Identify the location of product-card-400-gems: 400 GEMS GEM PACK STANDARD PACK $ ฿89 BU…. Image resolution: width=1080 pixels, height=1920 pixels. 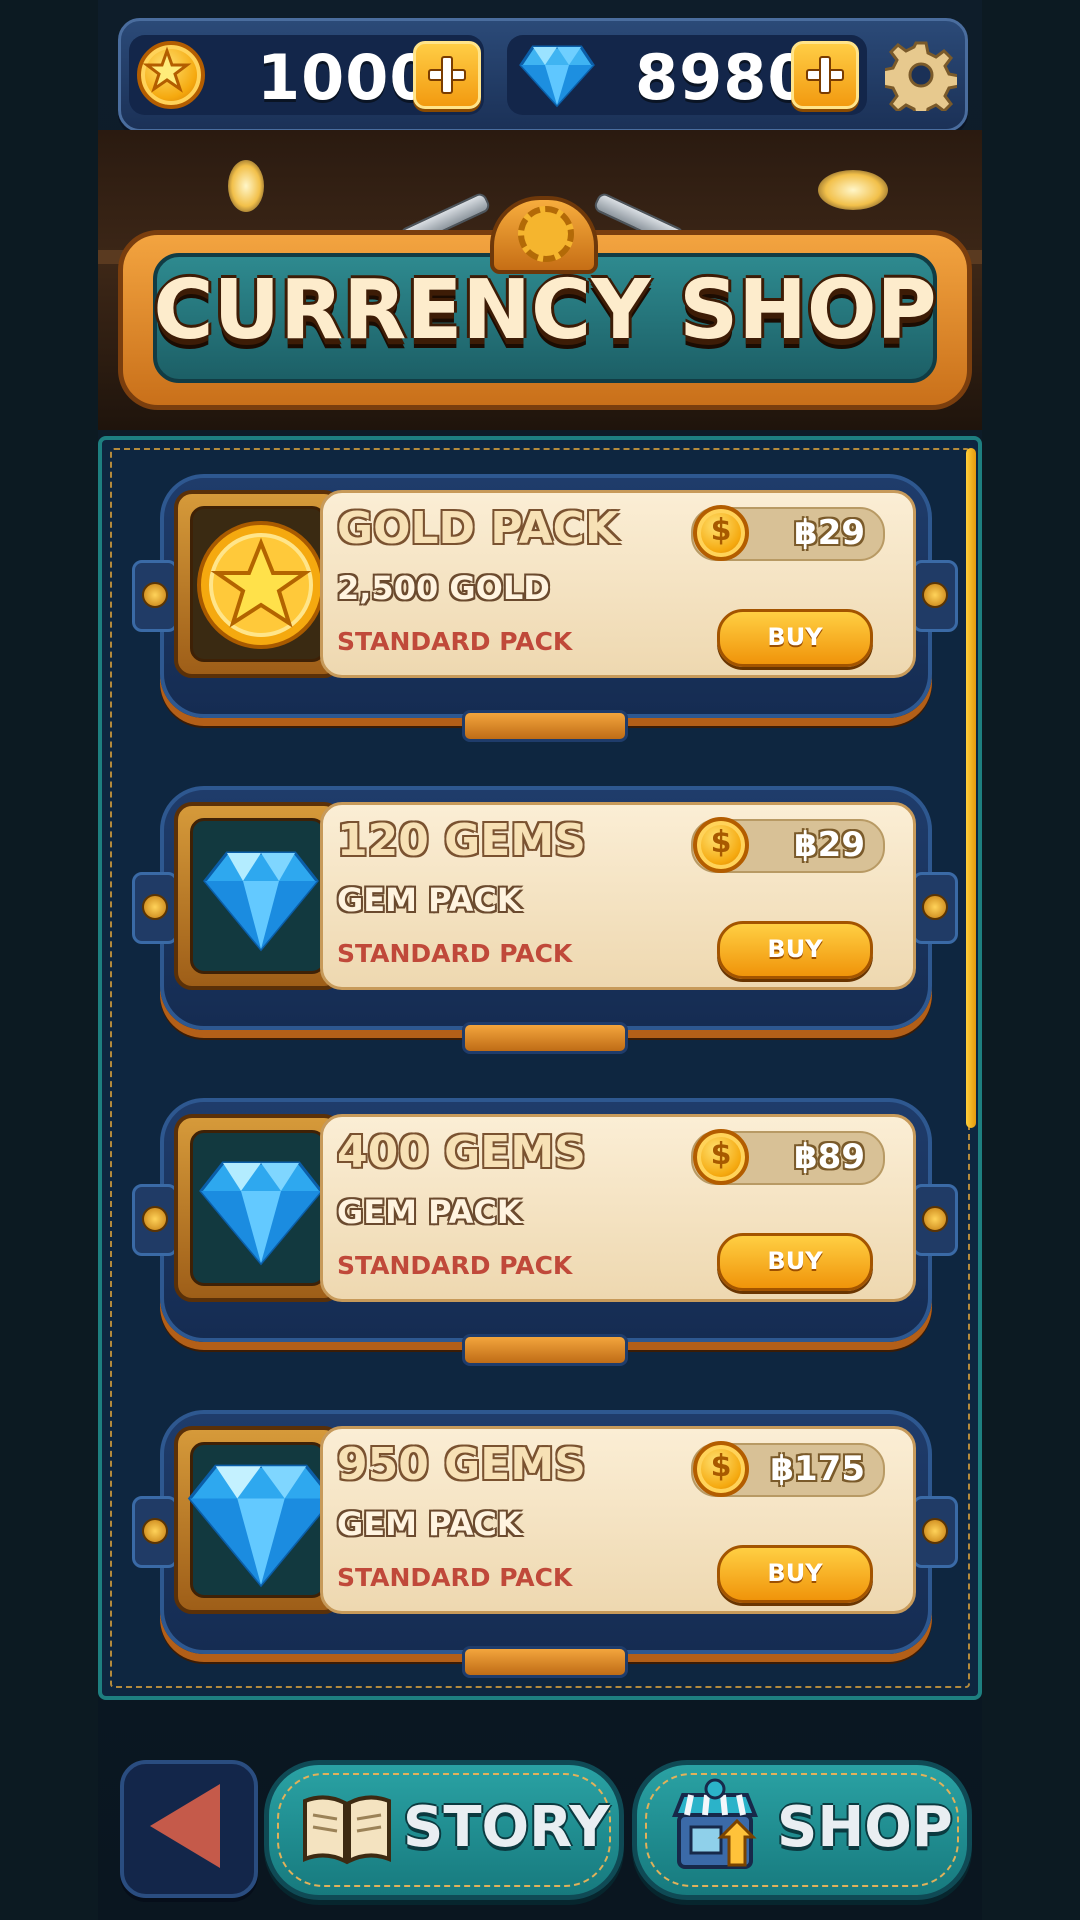
(545, 1232).